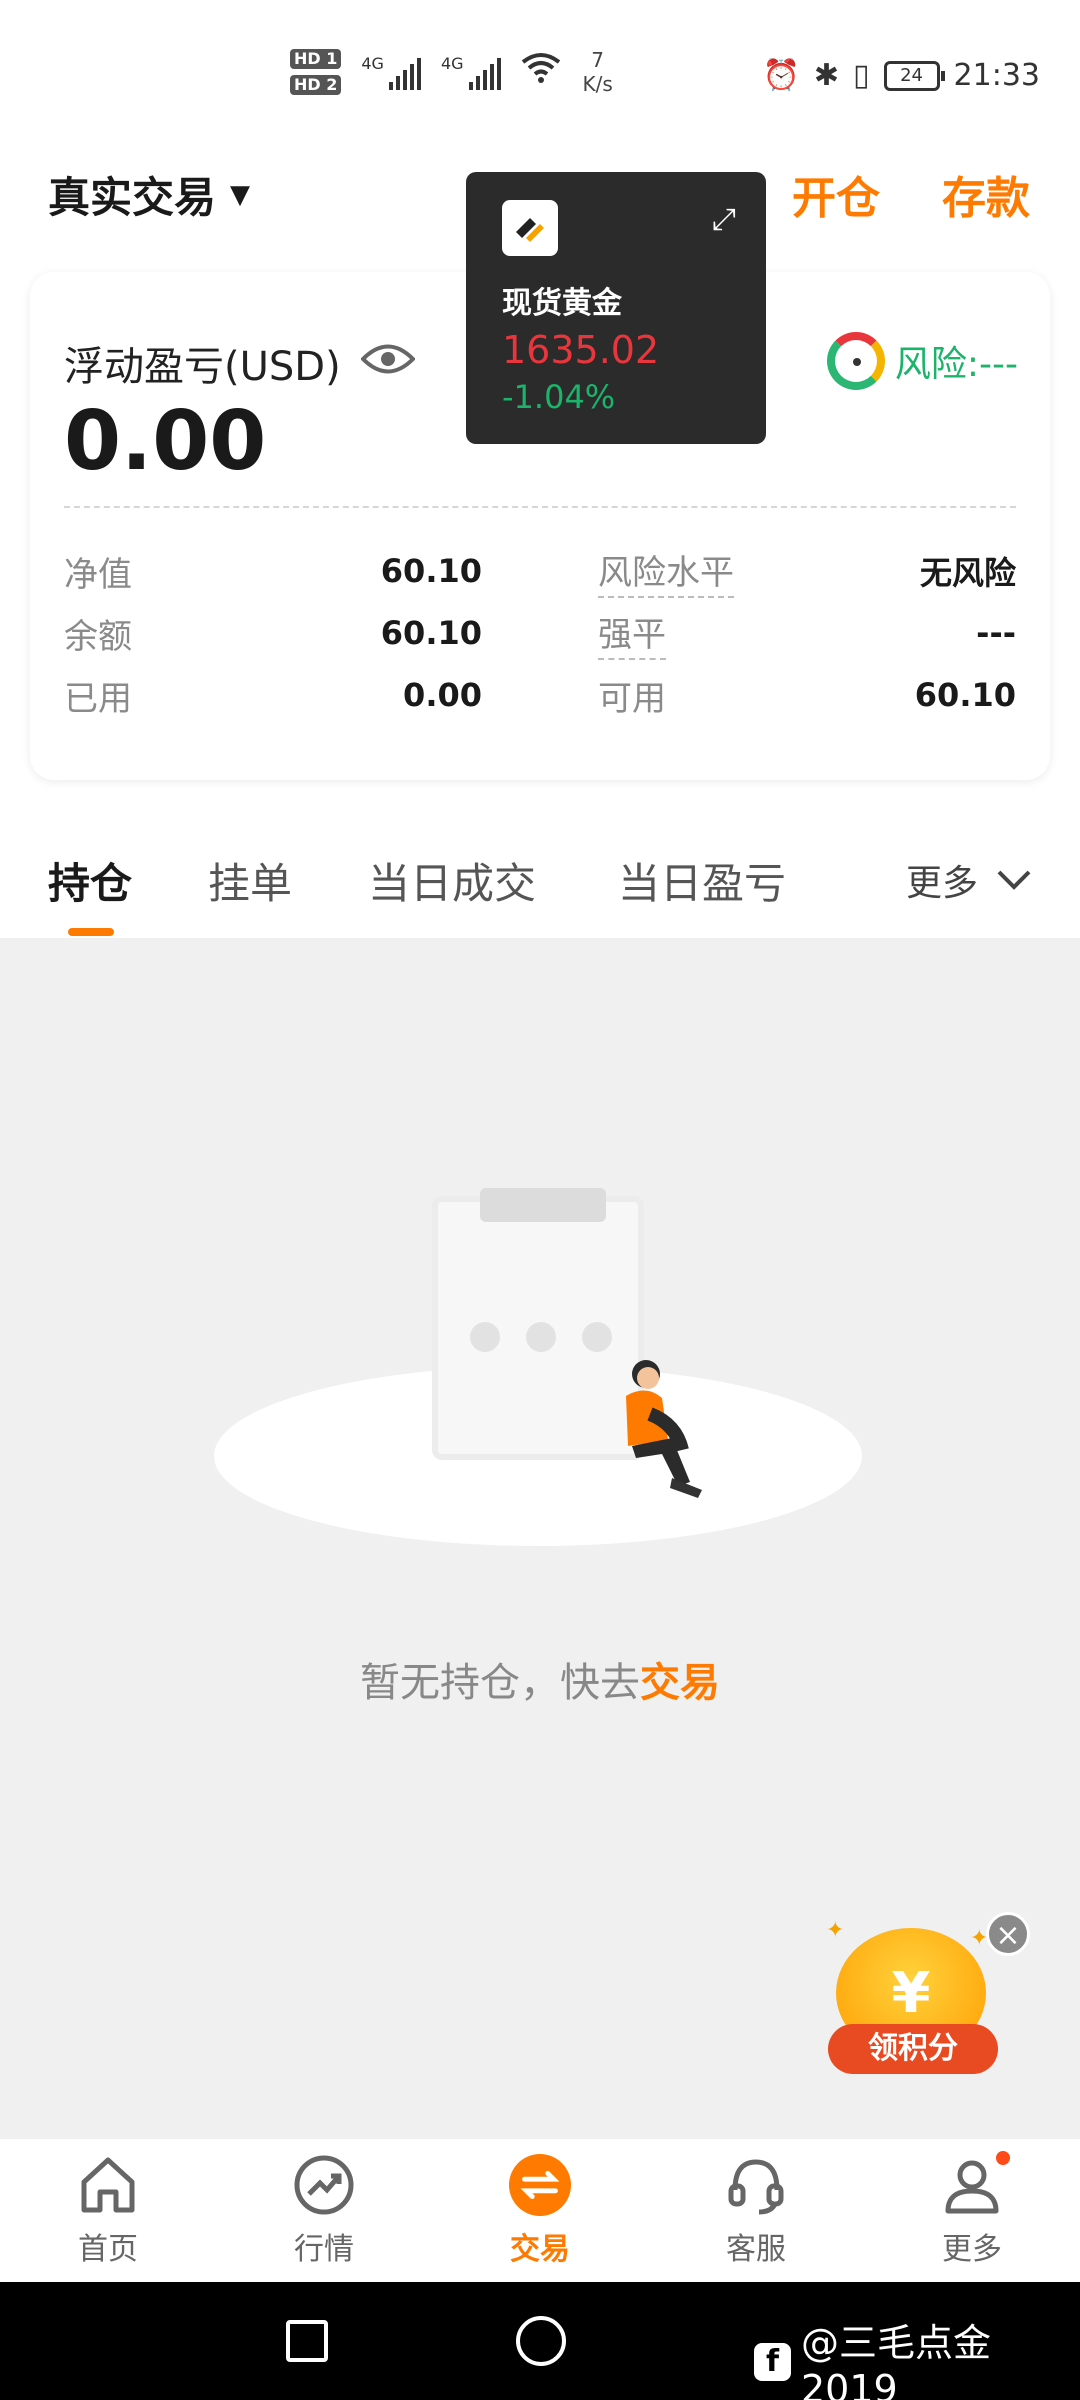 The width and height of the screenshot is (1080, 2400). Describe the element at coordinates (724, 219) in the screenshot. I see `expand-icon: ⤢` at that location.